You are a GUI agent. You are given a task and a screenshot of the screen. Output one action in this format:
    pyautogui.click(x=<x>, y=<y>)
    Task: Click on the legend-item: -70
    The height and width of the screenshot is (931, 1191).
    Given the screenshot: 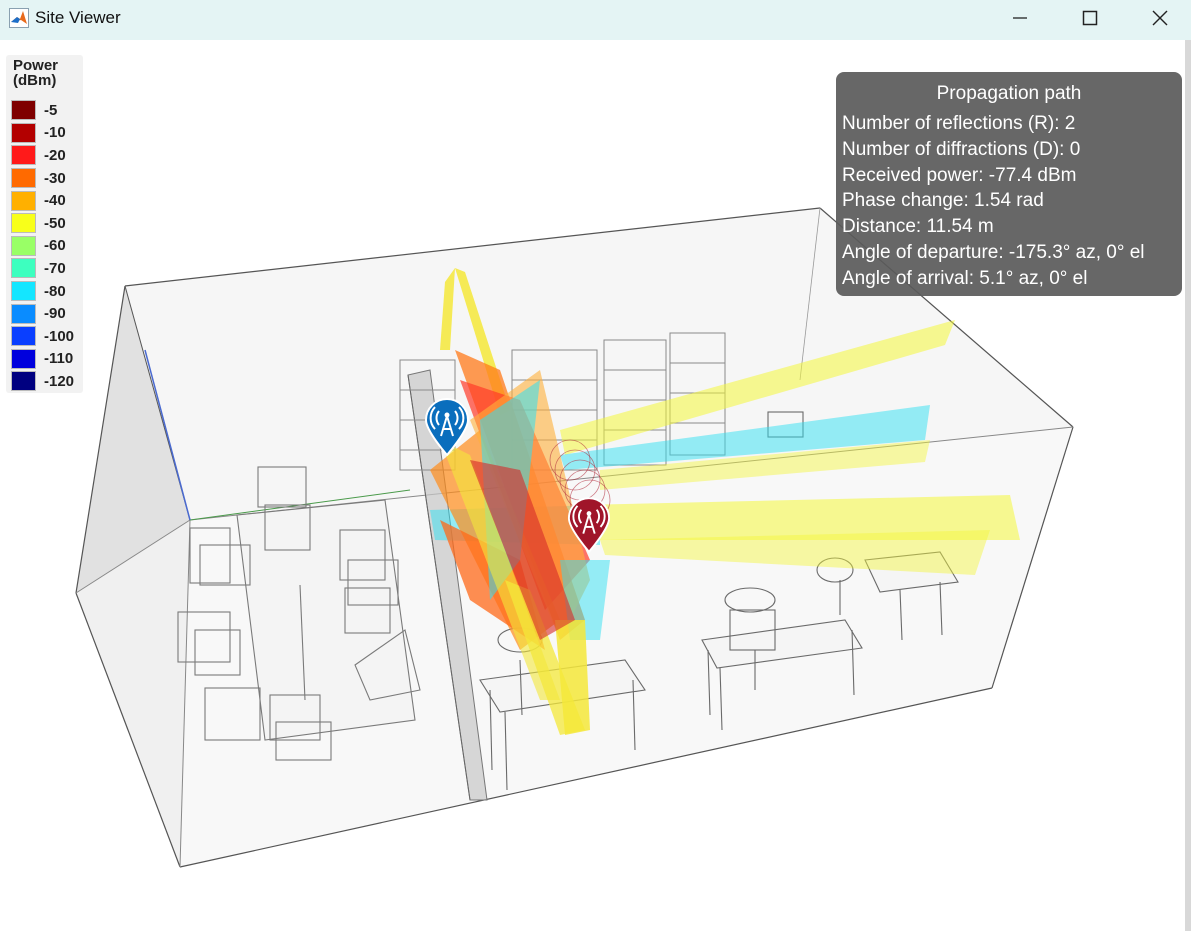 What is the action you would take?
    pyautogui.click(x=42, y=268)
    